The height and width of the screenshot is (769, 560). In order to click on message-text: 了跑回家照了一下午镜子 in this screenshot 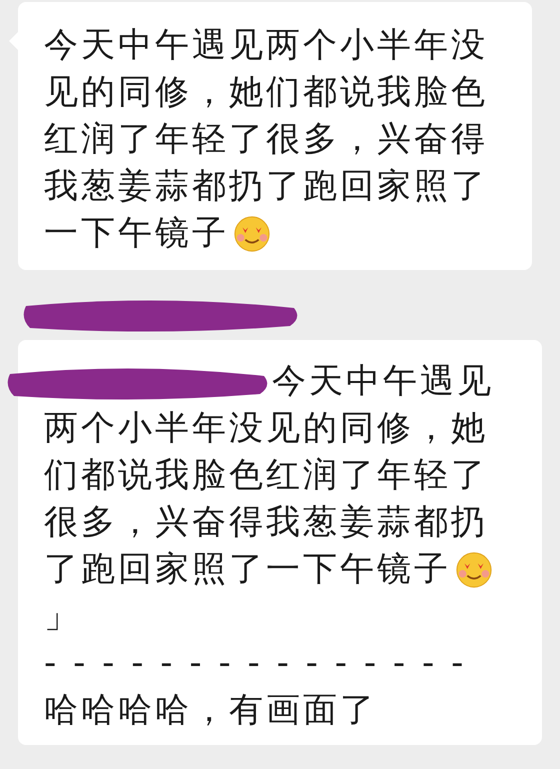, I will do `click(247, 569)`.